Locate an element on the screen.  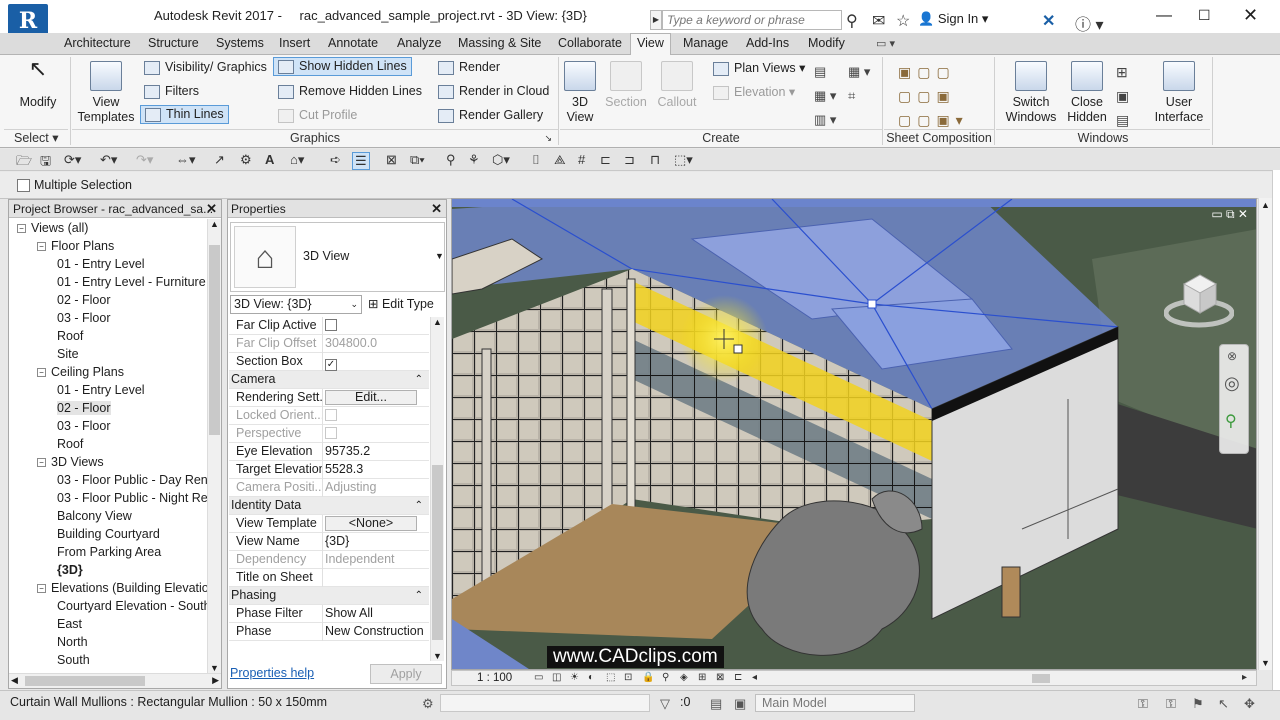
open-icon: 🗁 is located at coordinates (24, 163).